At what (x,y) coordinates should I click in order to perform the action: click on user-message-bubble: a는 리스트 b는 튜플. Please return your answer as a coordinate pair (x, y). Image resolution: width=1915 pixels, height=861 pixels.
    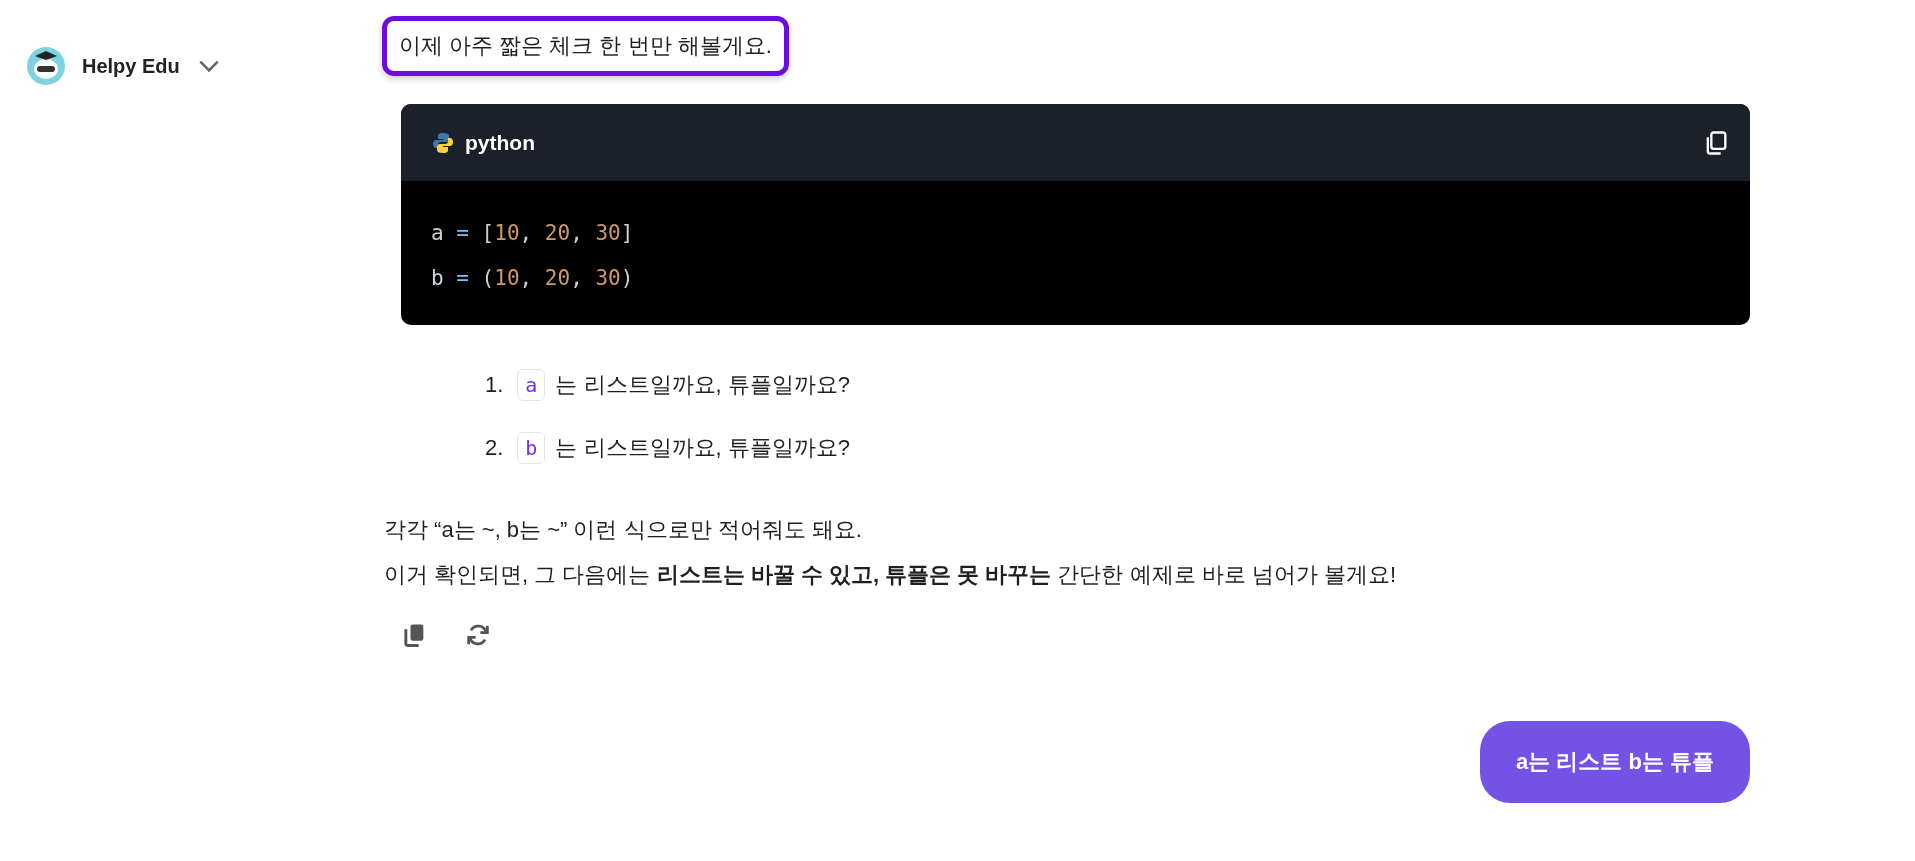
    Looking at the image, I should click on (1615, 762).